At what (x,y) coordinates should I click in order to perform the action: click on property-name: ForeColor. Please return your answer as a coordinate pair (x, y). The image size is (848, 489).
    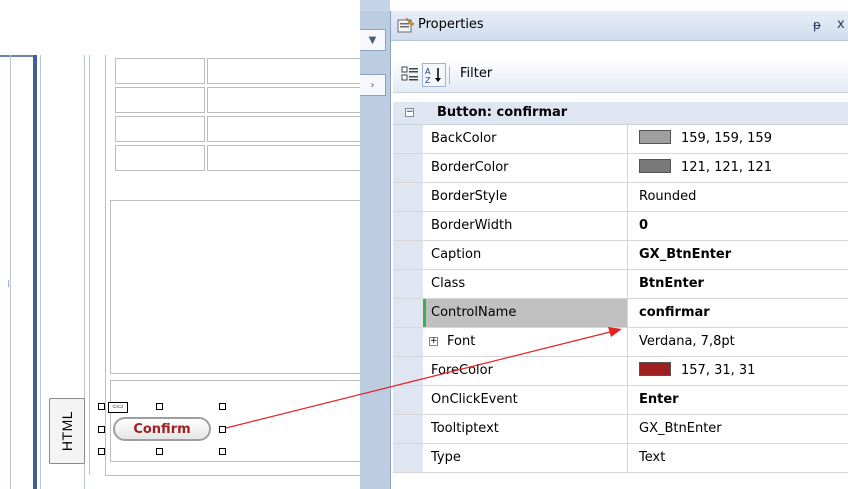
    Looking at the image, I should click on (525, 371).